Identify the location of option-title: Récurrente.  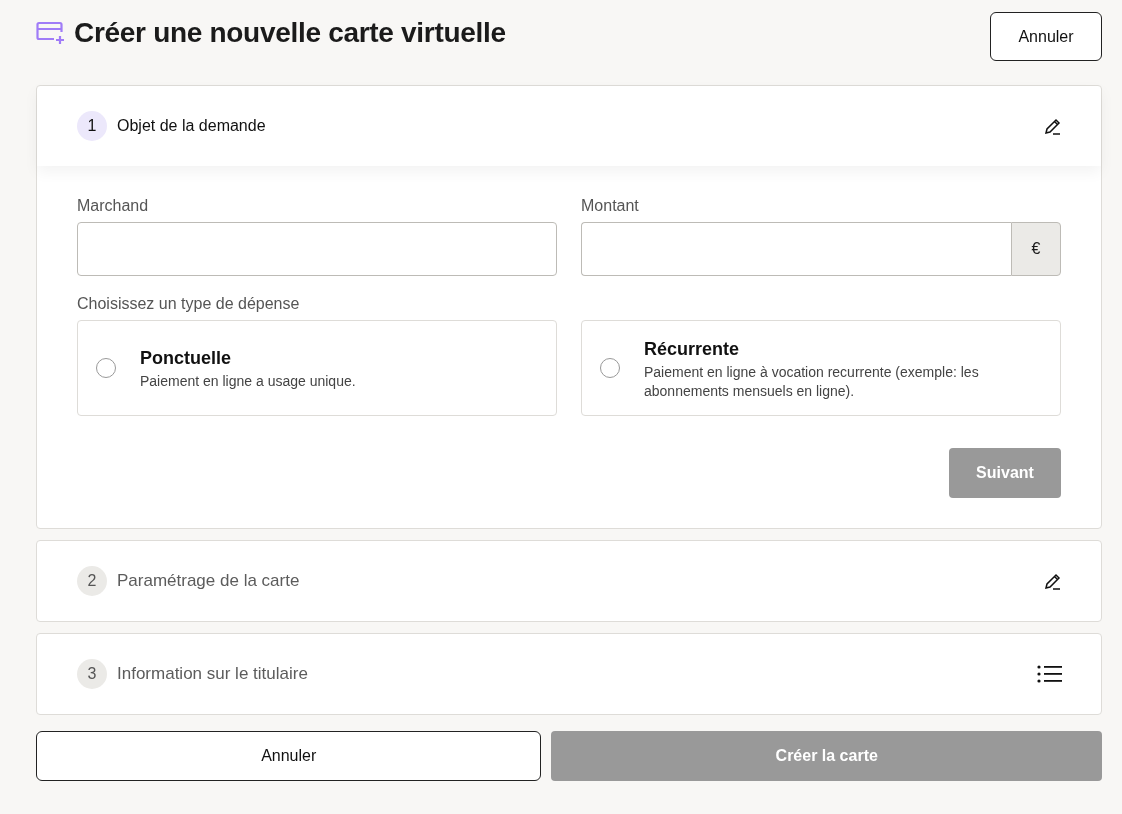
(692, 350).